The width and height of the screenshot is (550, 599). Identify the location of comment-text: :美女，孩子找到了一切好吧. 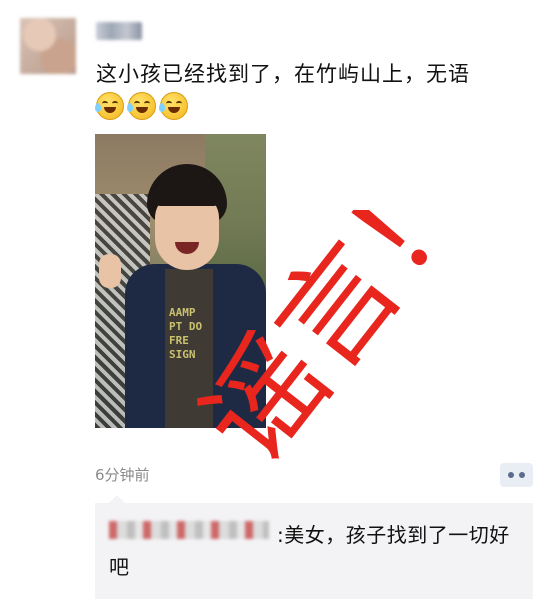
(309, 551).